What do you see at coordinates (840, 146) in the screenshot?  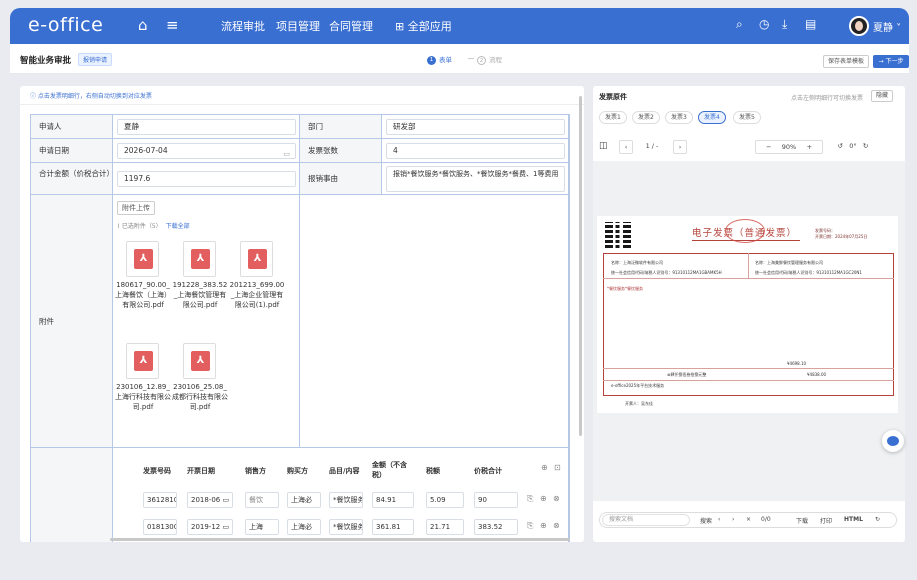 I see `rotate-left-icon: ↺` at bounding box center [840, 146].